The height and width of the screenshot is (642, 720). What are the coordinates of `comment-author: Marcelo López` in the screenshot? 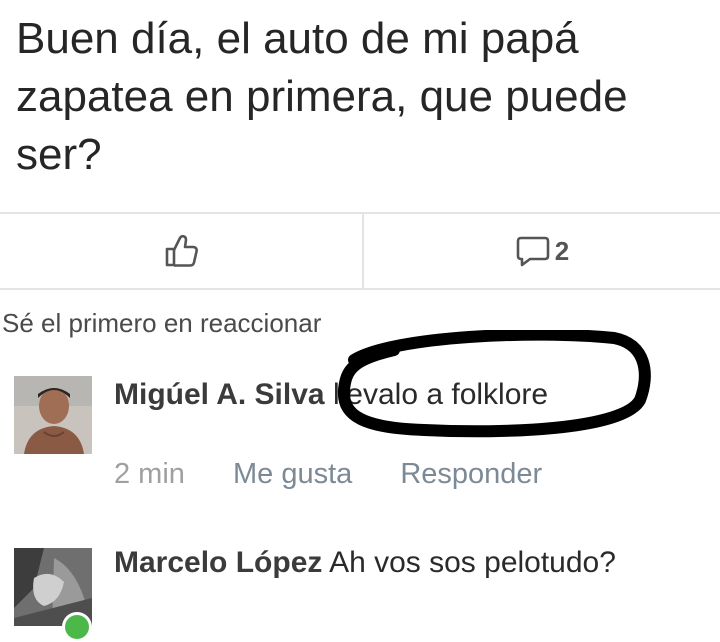 It's located at (218, 562).